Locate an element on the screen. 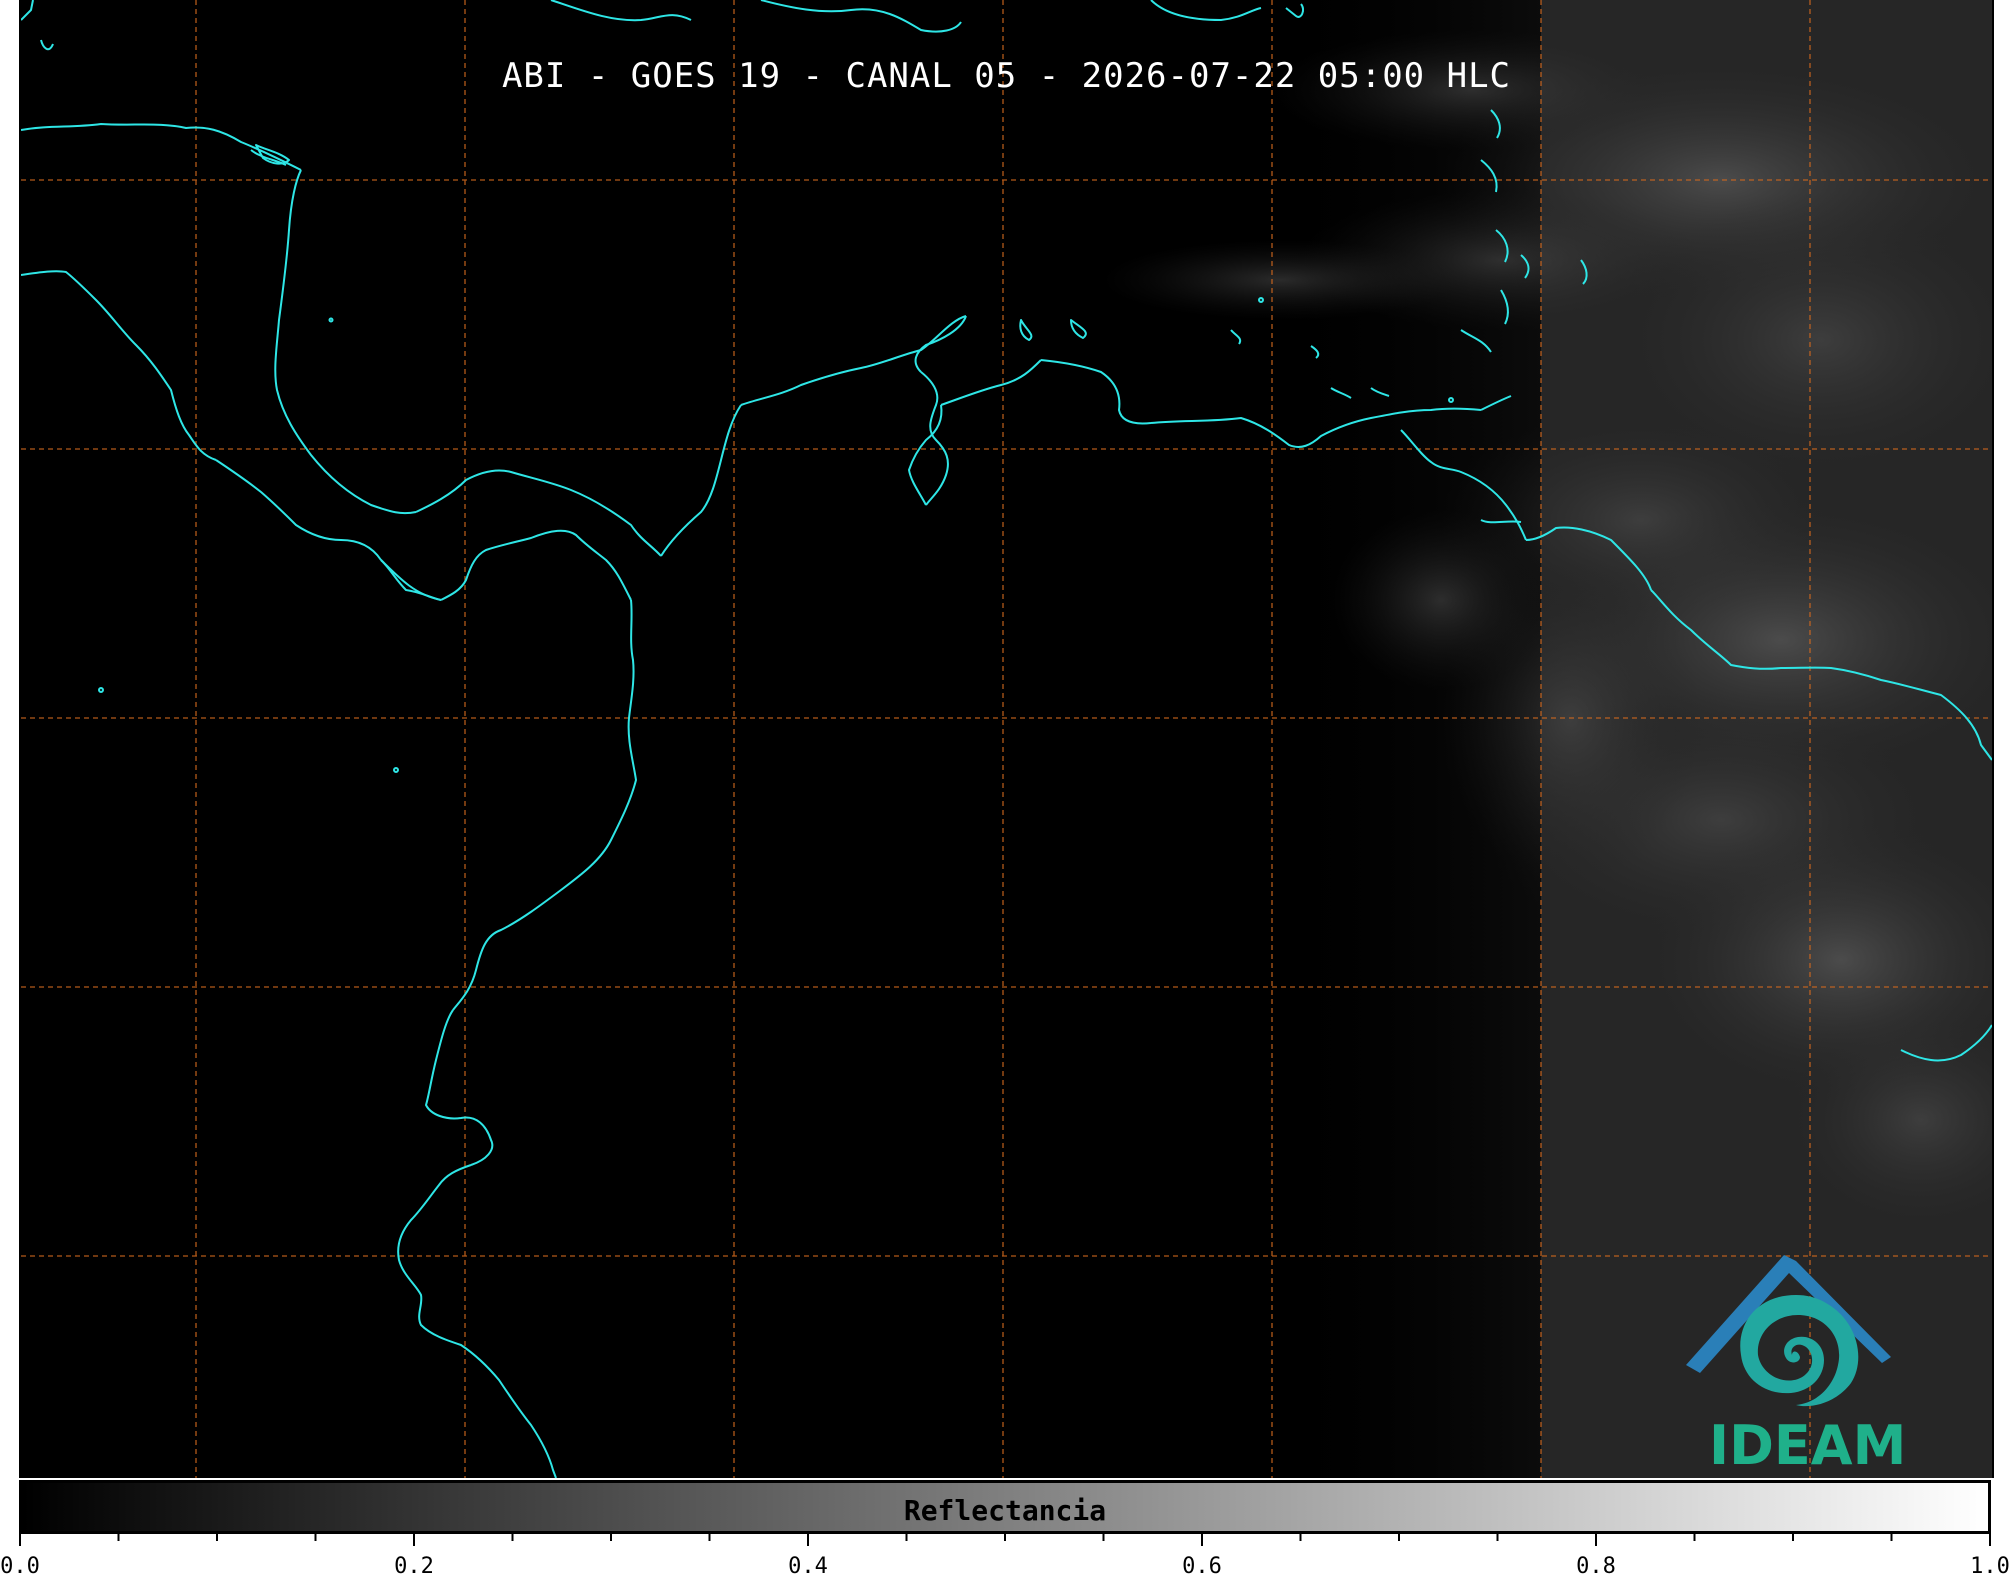 The width and height of the screenshot is (2011, 1579). colorbar-label: Reflectancia is located at coordinates (1005, 1510).